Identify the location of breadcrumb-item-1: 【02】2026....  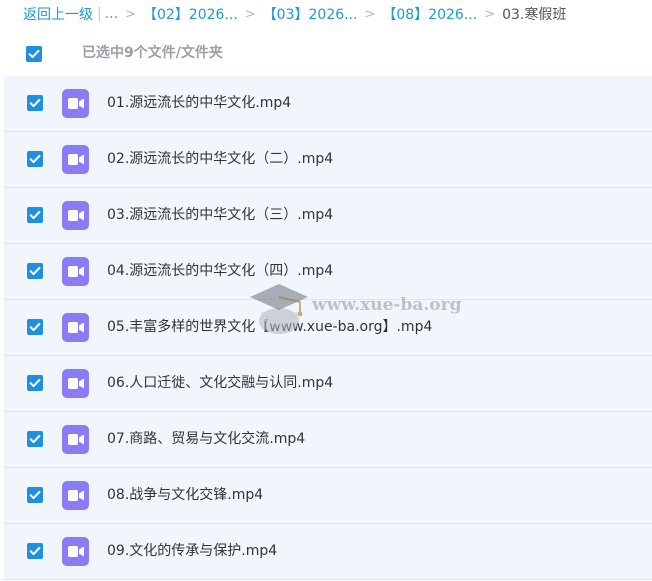
(190, 14).